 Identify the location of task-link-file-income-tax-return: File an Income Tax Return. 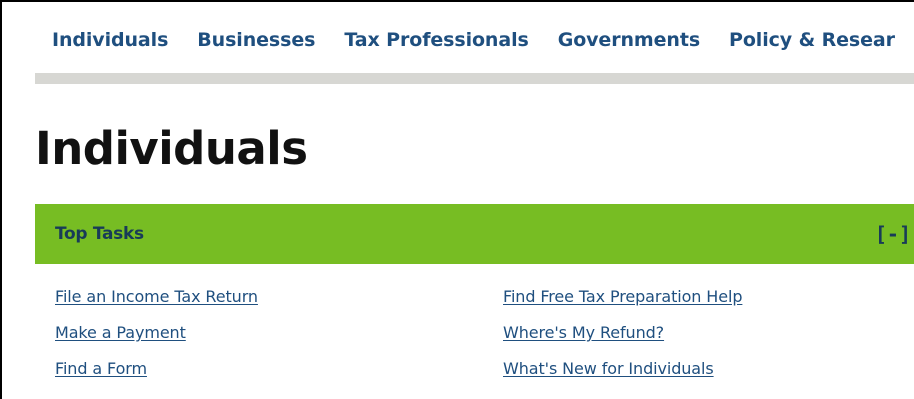
(265, 304).